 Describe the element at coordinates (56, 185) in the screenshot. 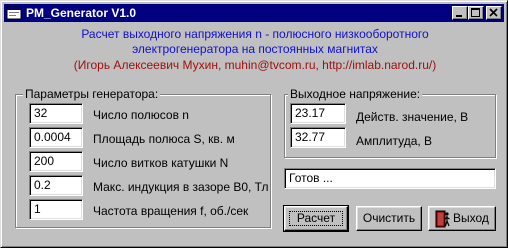

I see `max-induction-input: 0.2` at that location.